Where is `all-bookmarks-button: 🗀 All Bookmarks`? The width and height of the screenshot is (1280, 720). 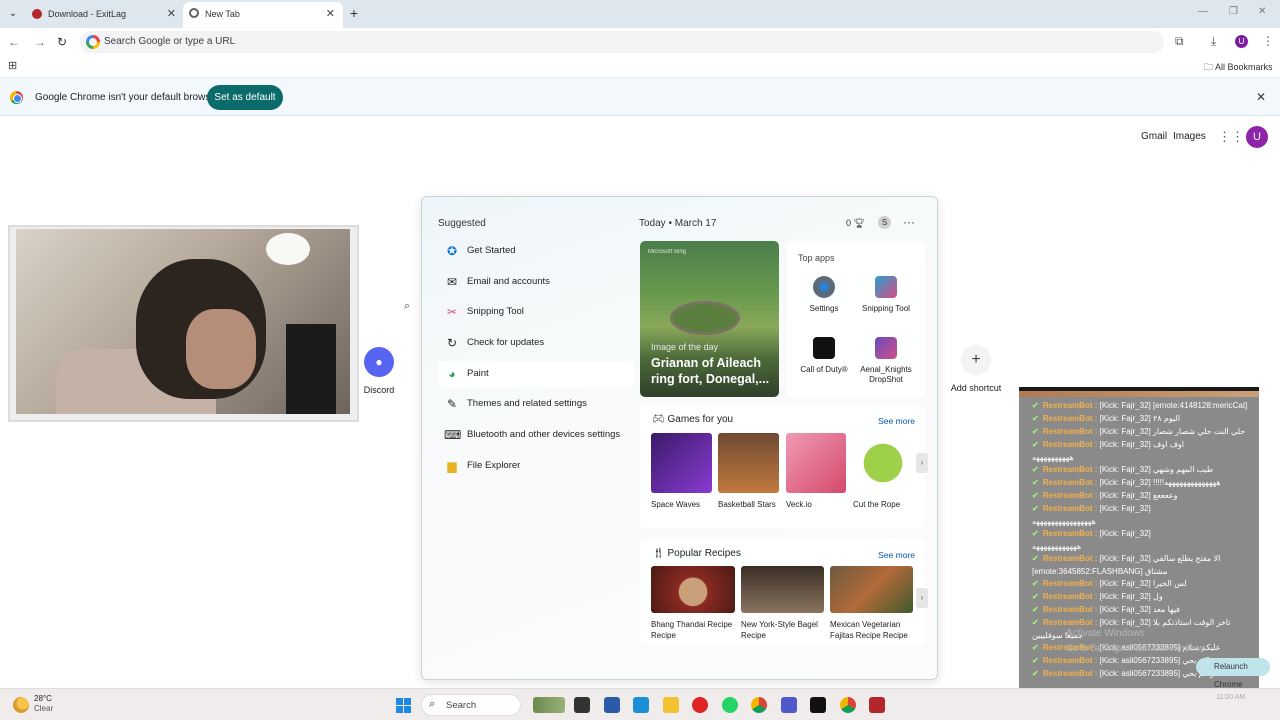 all-bookmarks-button: 🗀 All Bookmarks is located at coordinates (1238, 68).